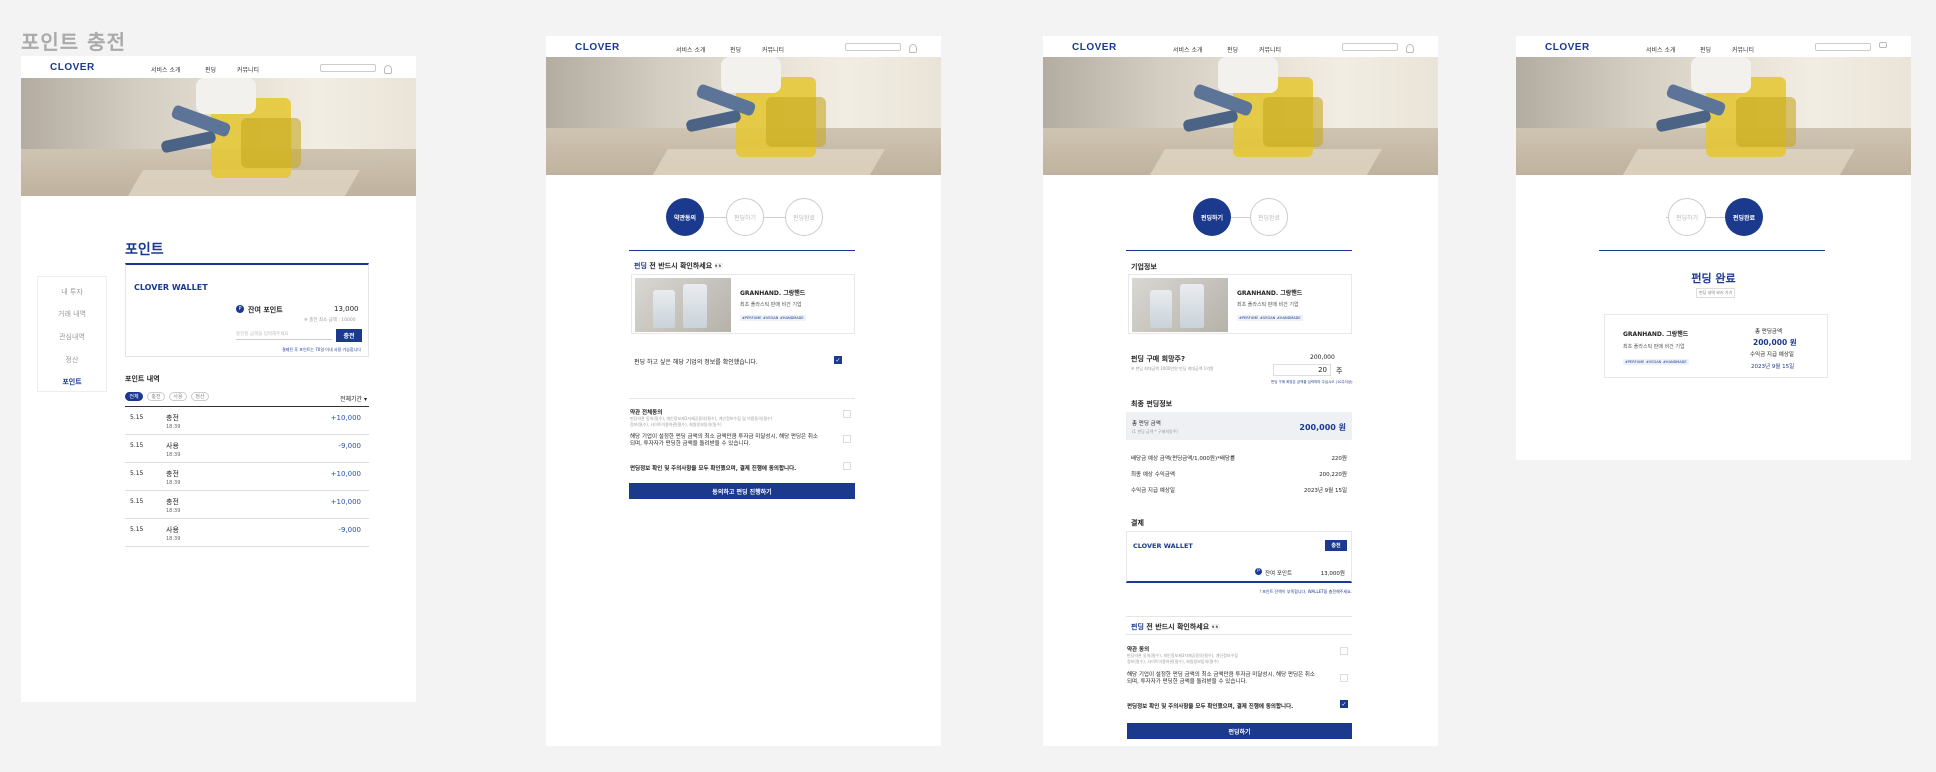 This screenshot has height=772, width=1936. What do you see at coordinates (1772, 355) in the screenshot?
I see `pay-date-label: 수익금 지급 예상일` at bounding box center [1772, 355].